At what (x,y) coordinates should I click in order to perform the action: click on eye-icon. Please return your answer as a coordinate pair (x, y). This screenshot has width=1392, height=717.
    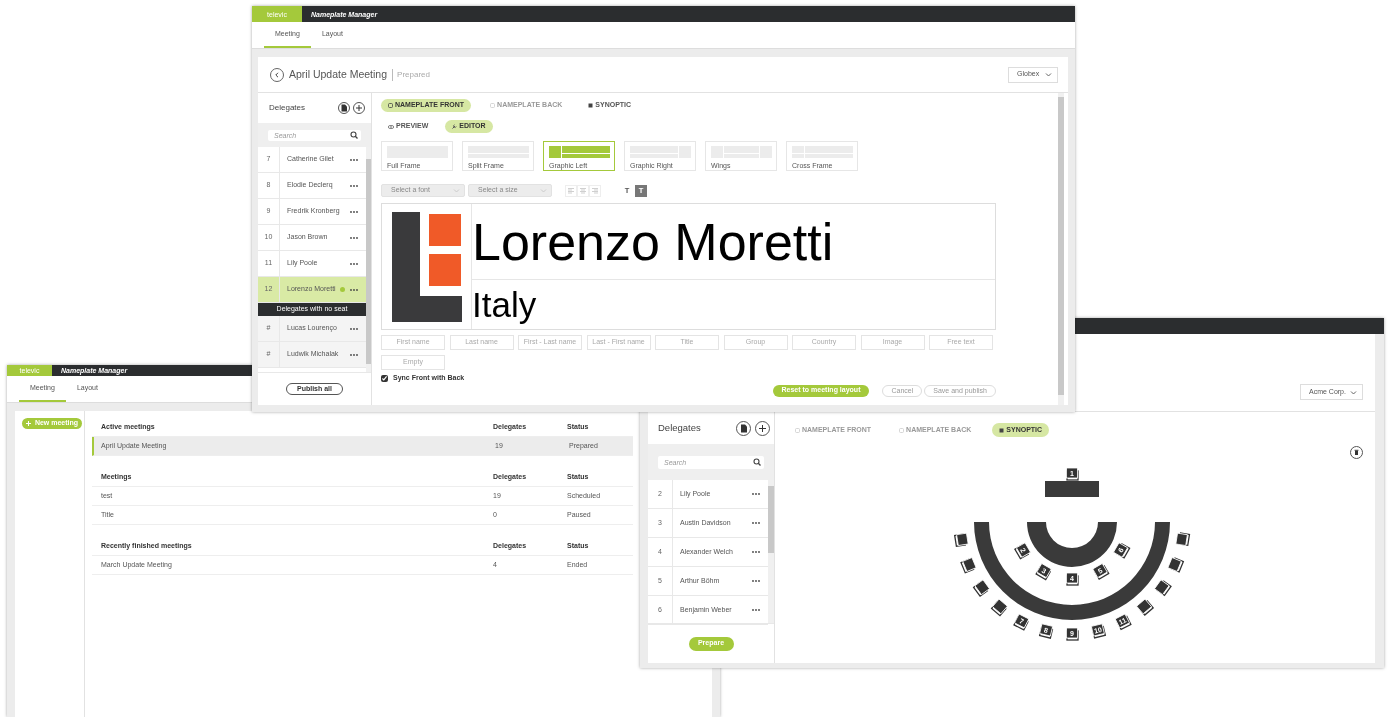
    Looking at the image, I should click on (391, 126).